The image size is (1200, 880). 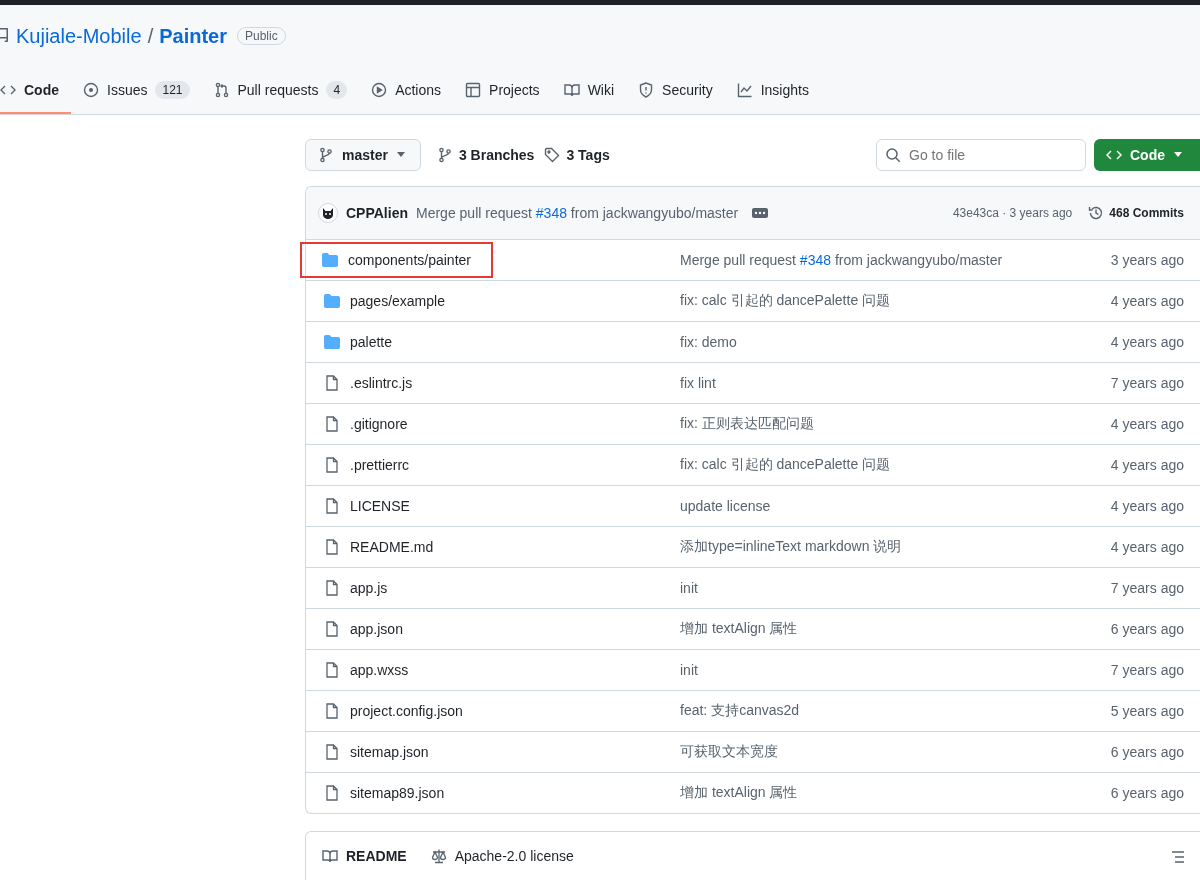 What do you see at coordinates (35, 90) in the screenshot?
I see `repo-tab: Code` at bounding box center [35, 90].